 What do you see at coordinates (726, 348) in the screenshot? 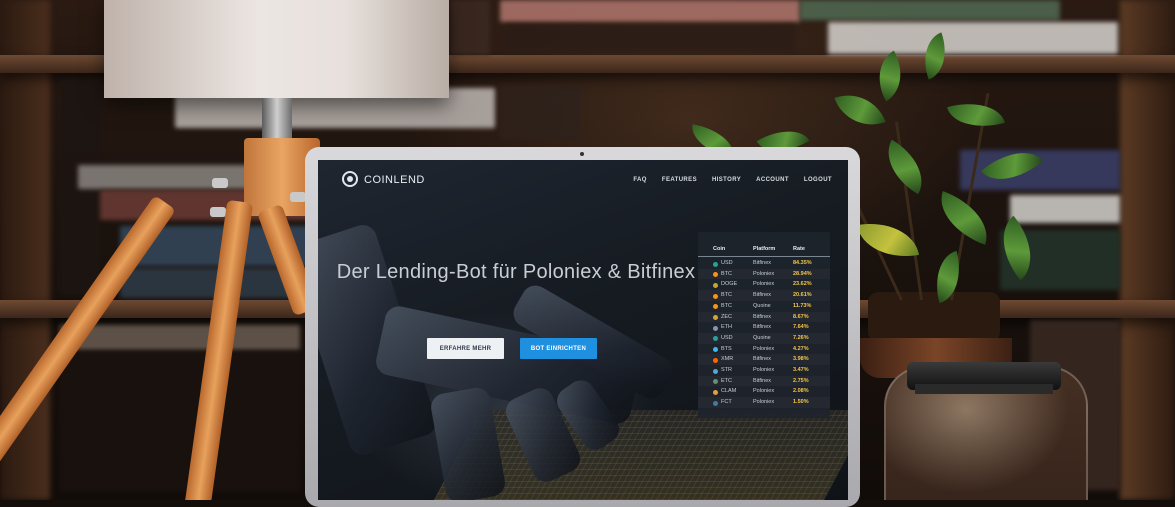
I see `coin-cell: BTS` at bounding box center [726, 348].